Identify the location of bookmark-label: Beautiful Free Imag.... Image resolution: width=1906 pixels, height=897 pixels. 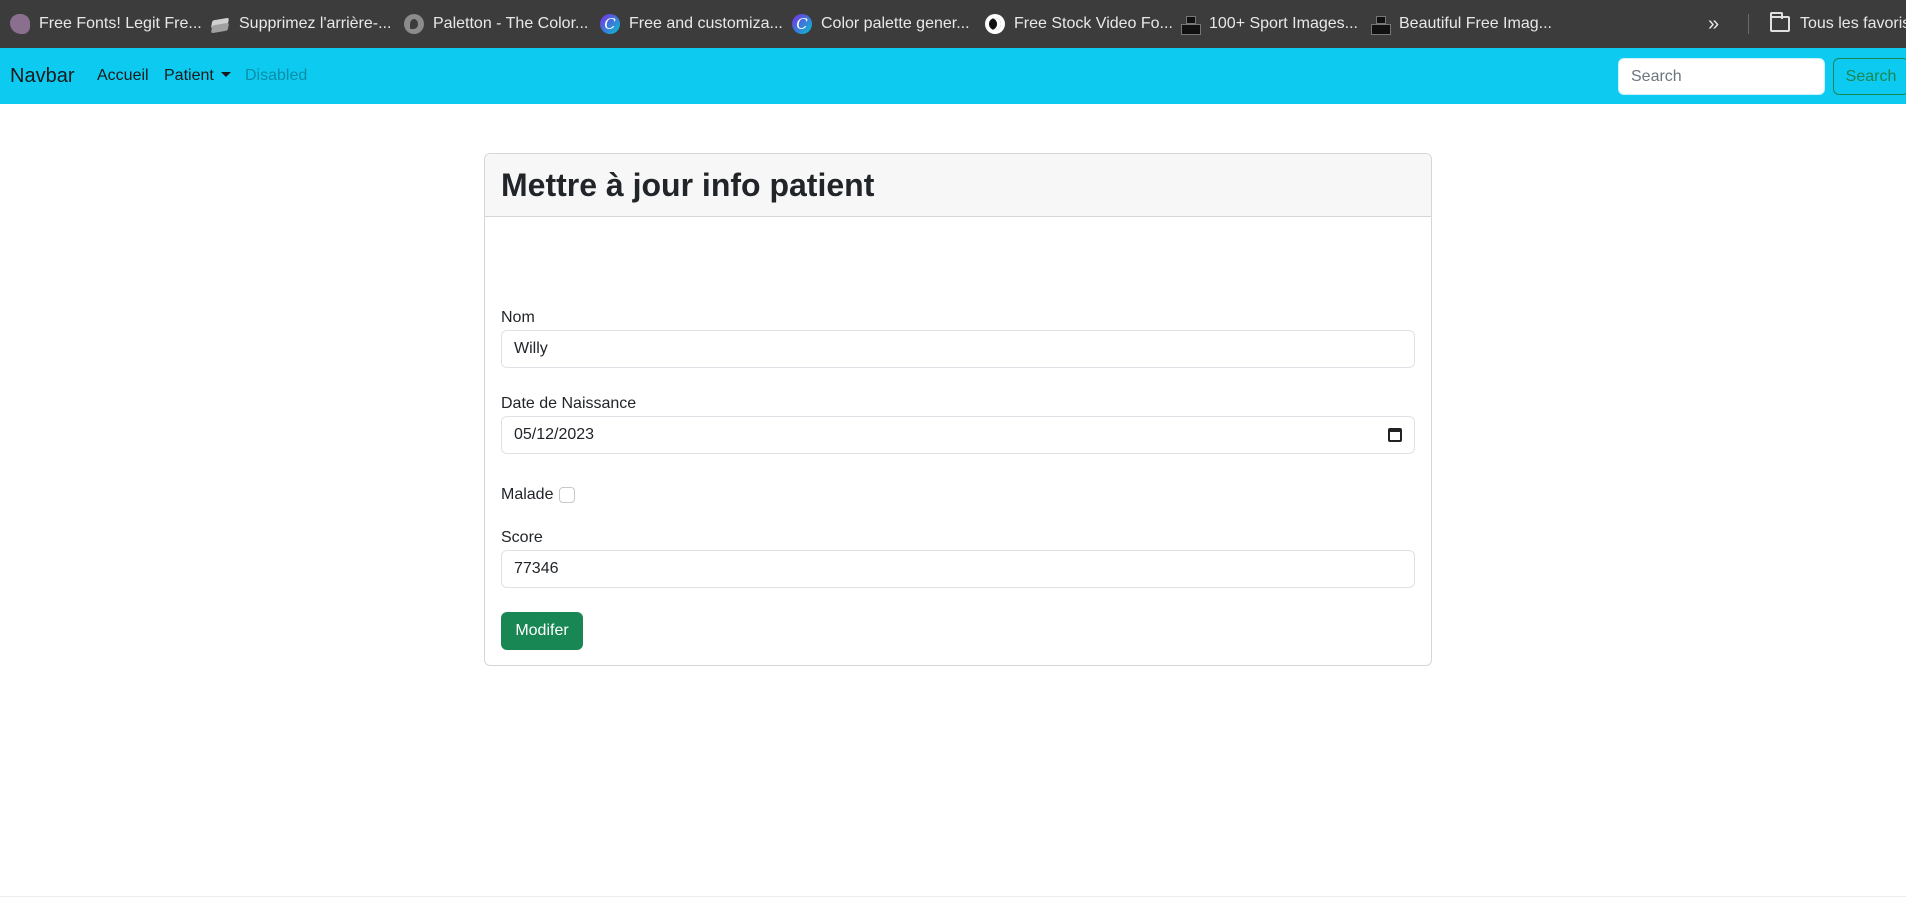
(1475, 23).